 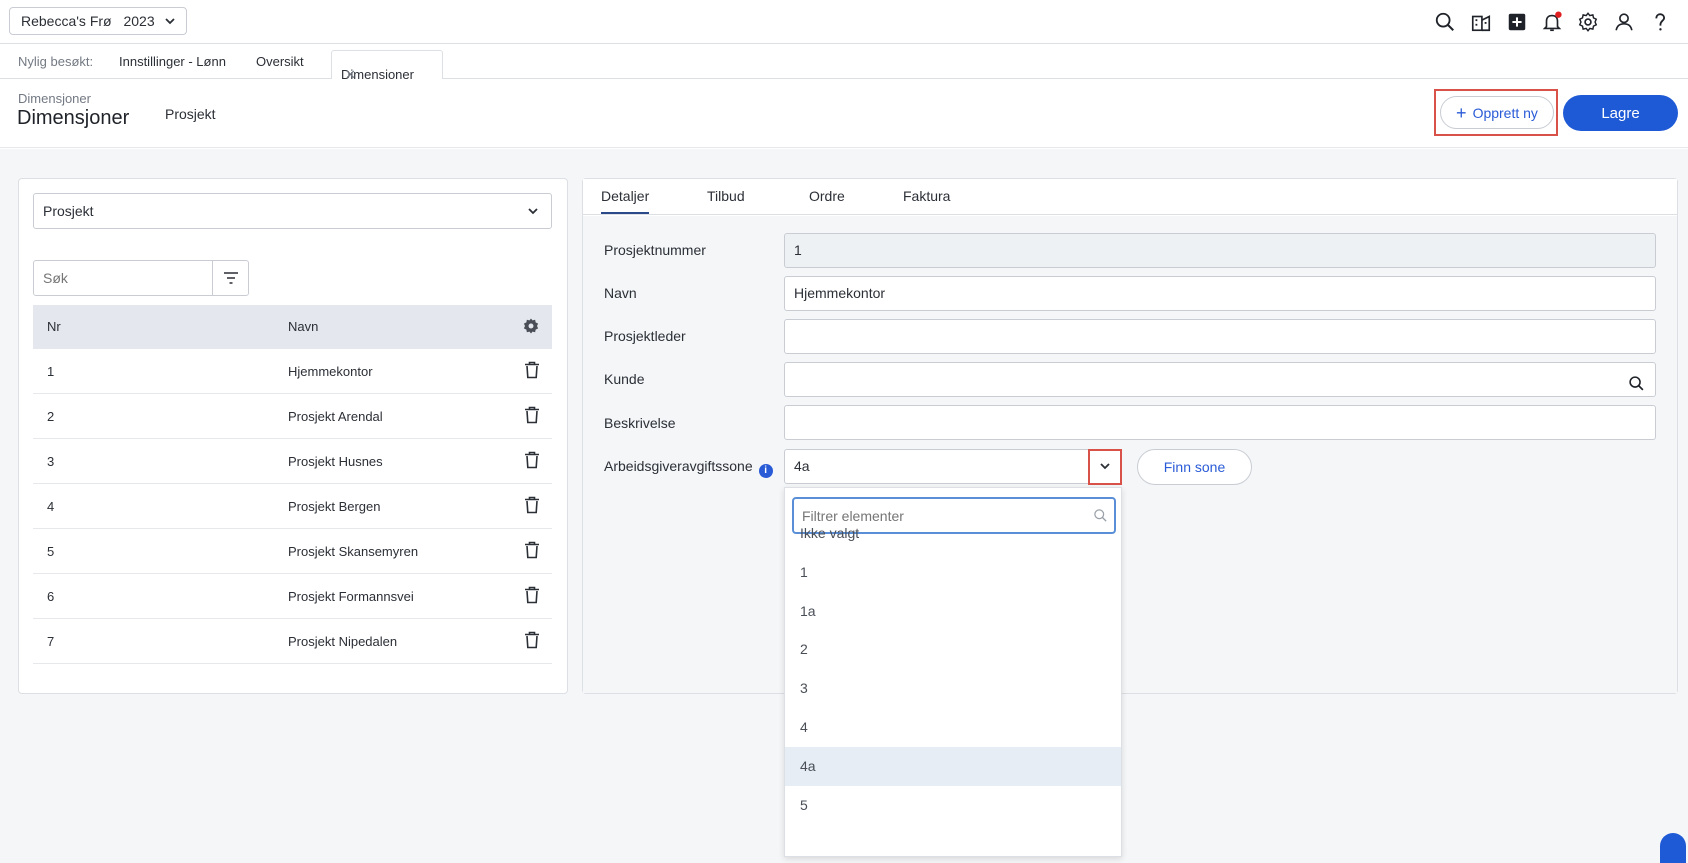 What do you see at coordinates (531, 327) in the screenshot?
I see `table-settings-gear-icon` at bounding box center [531, 327].